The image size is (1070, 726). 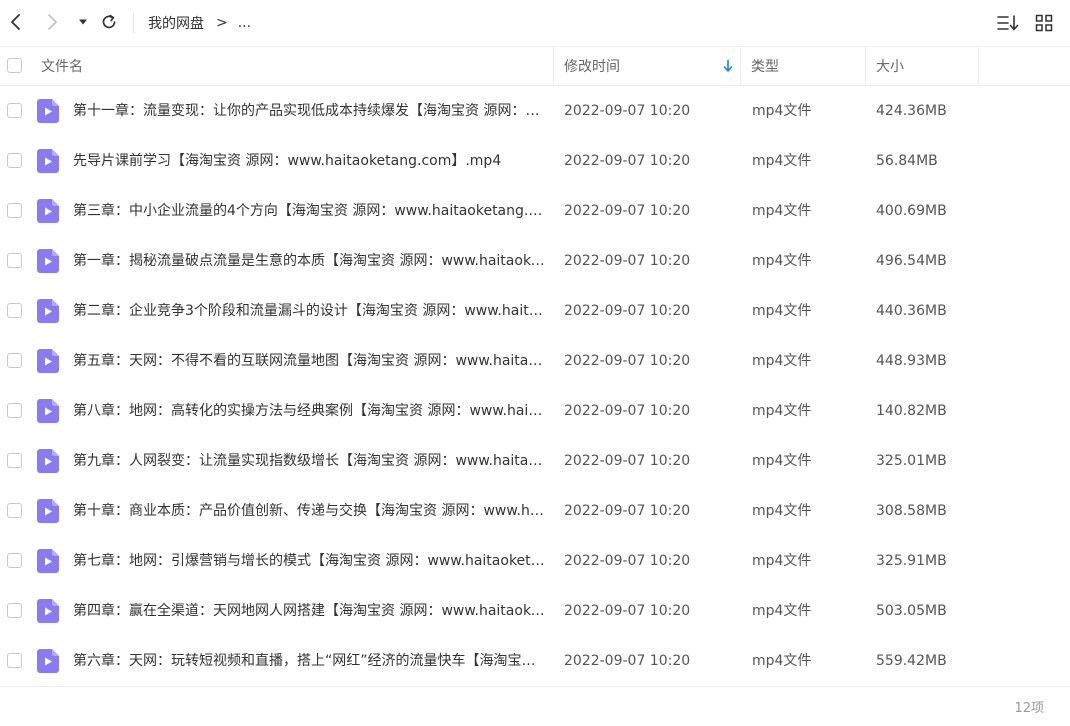 I want to click on chevron-right-icon, so click(x=52, y=22).